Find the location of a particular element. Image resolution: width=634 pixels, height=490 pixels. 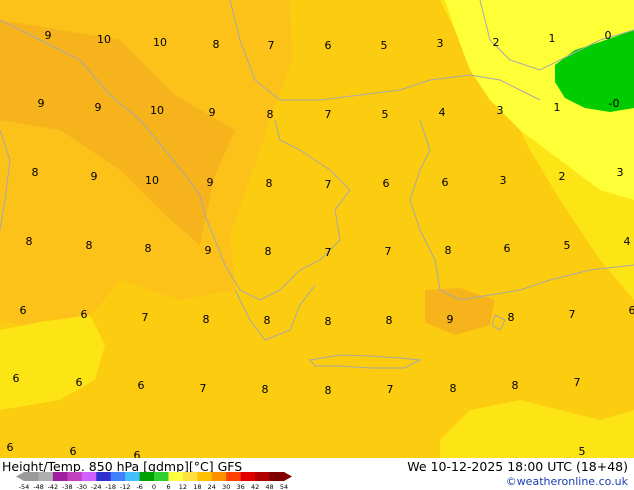

legend-tick-label: 48 is located at coordinates (269, 486).